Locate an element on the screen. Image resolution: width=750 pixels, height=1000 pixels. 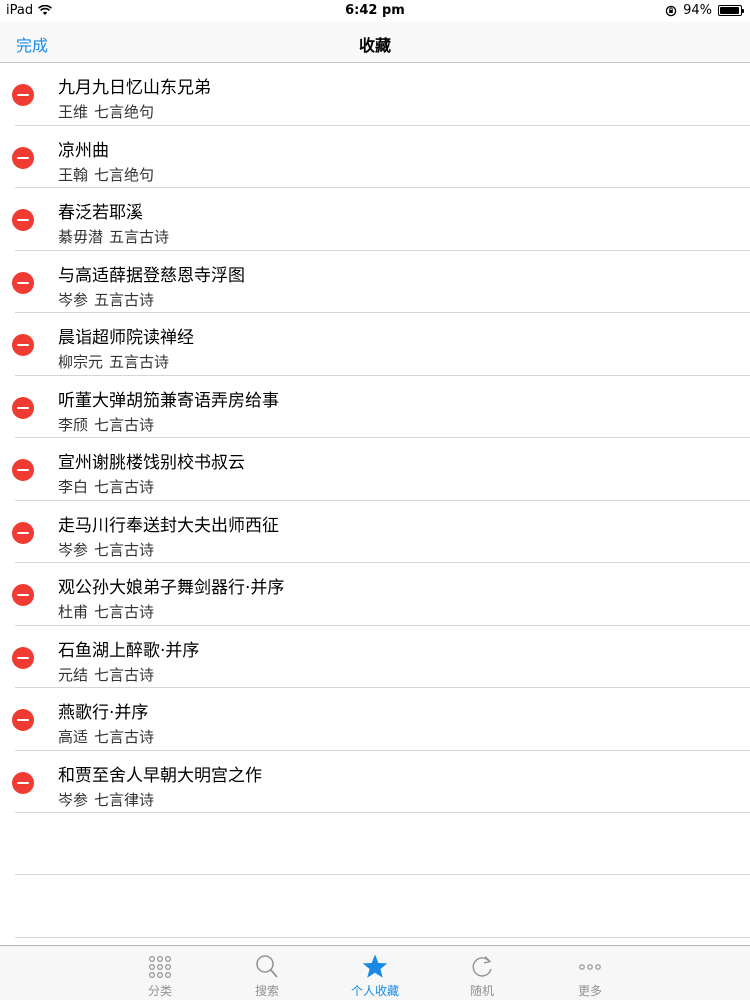
tab-label: 分类 is located at coordinates (159, 991).